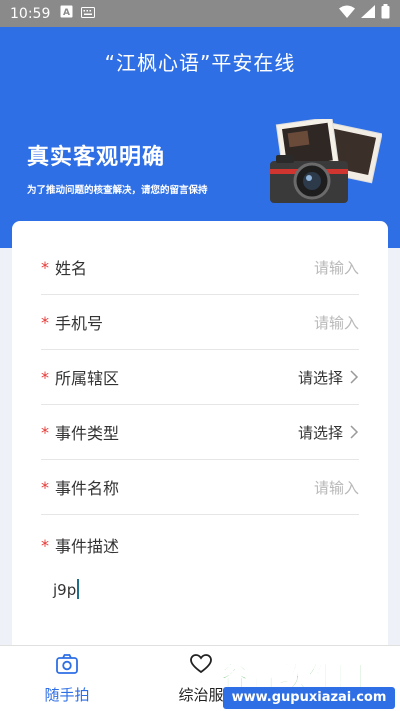 Image resolution: width=400 pixels, height=711 pixels. Describe the element at coordinates (87, 378) in the screenshot. I see `field-label: 所属辖区` at that location.